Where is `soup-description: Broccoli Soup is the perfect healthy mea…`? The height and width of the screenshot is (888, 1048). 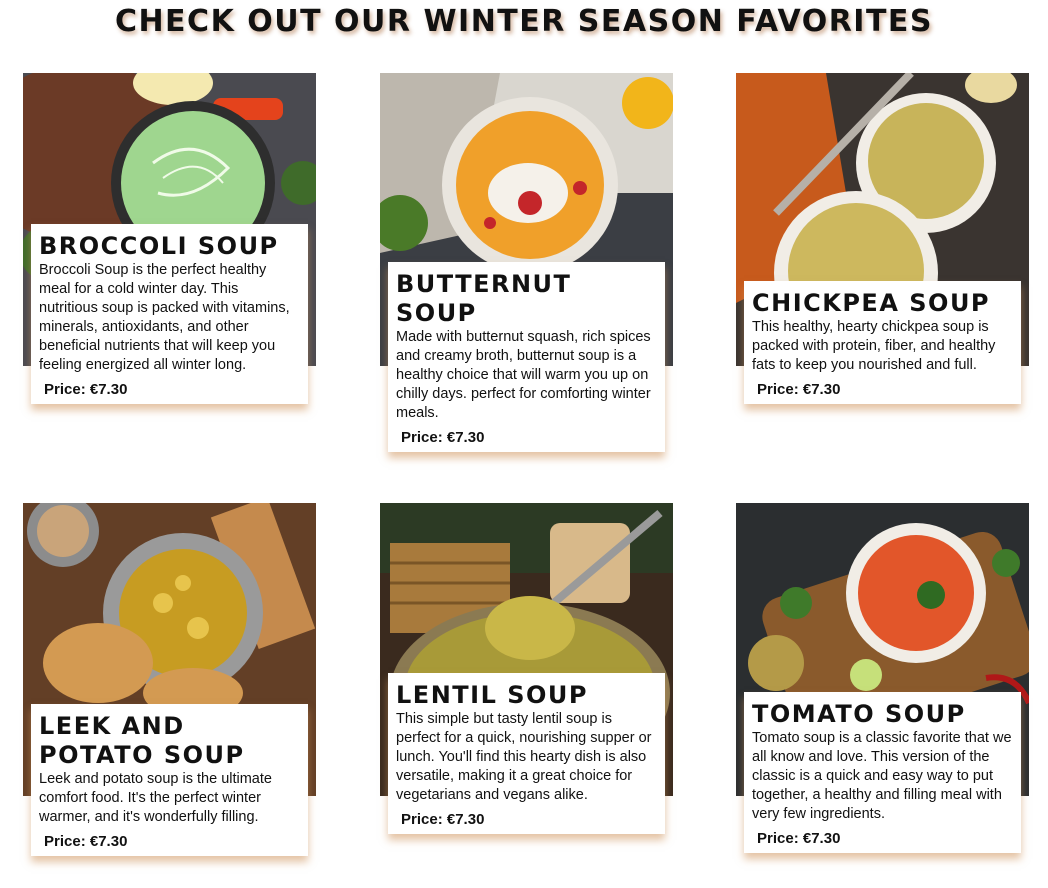 soup-description: Broccoli Soup is the perfect healthy mea… is located at coordinates (164, 317).